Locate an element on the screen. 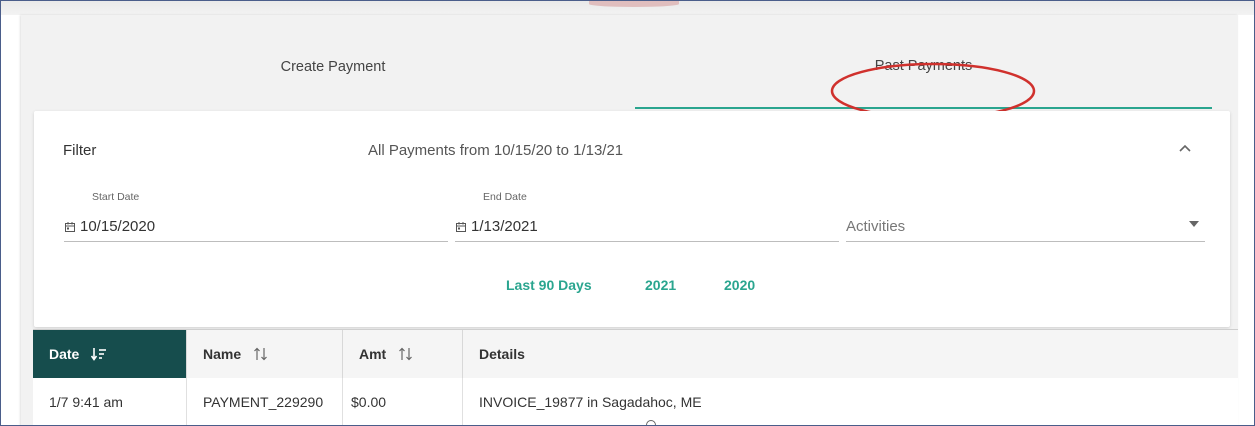 Image resolution: width=1255 pixels, height=426 pixels. quick-range-2020: 2020 is located at coordinates (739, 285).